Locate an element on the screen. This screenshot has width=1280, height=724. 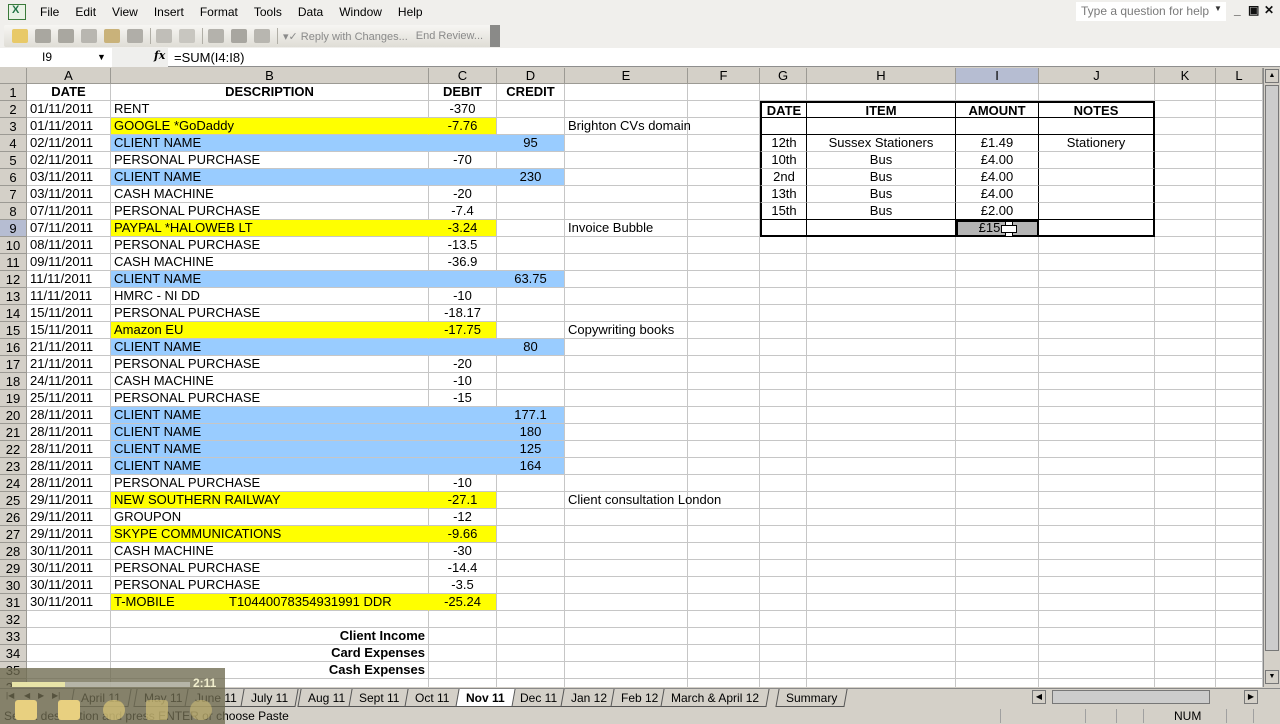
row-header-27: 27 is located at coordinates (13, 534).